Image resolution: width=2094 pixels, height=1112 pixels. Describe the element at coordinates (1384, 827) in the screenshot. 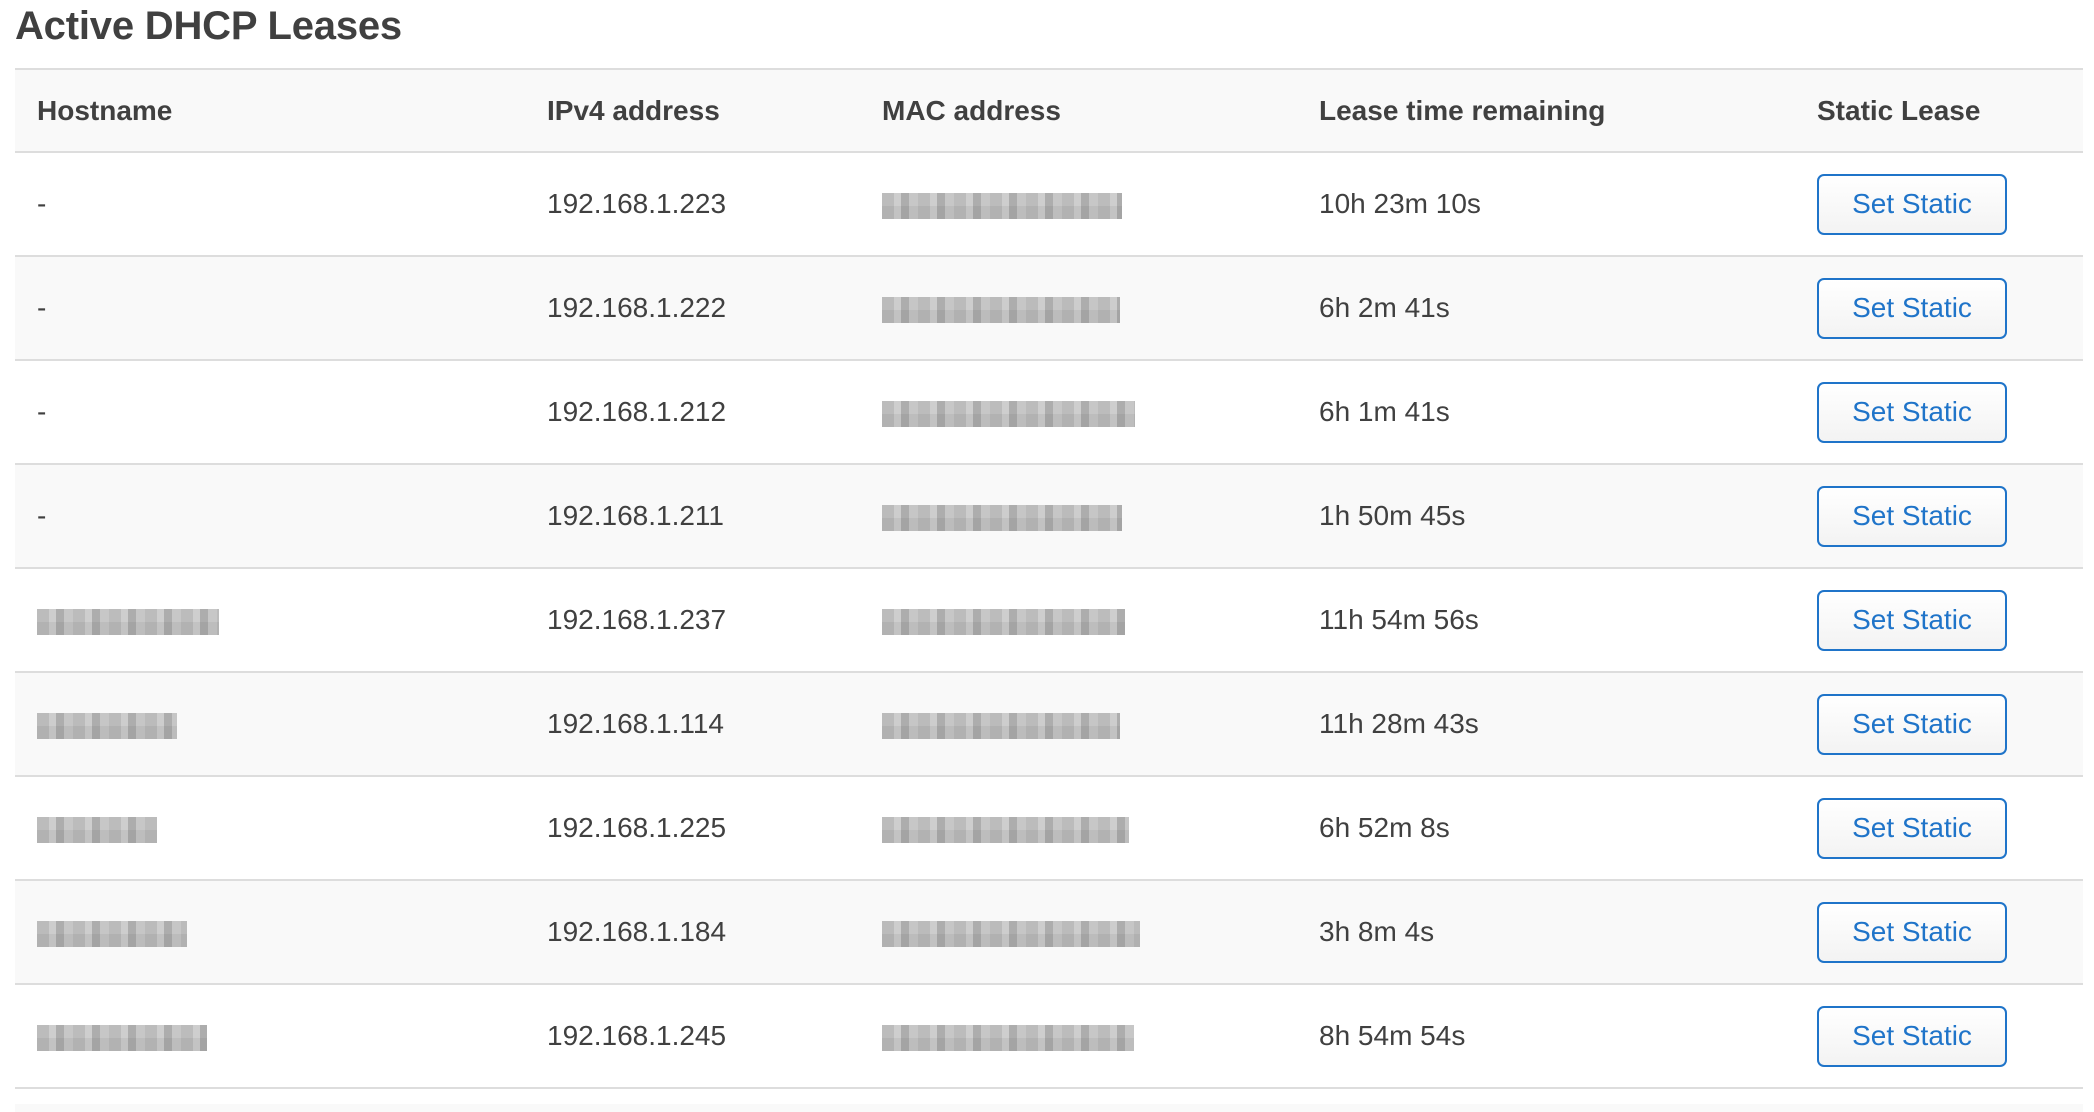

I see `lease-time-cell: 6h 52m 8s` at that location.